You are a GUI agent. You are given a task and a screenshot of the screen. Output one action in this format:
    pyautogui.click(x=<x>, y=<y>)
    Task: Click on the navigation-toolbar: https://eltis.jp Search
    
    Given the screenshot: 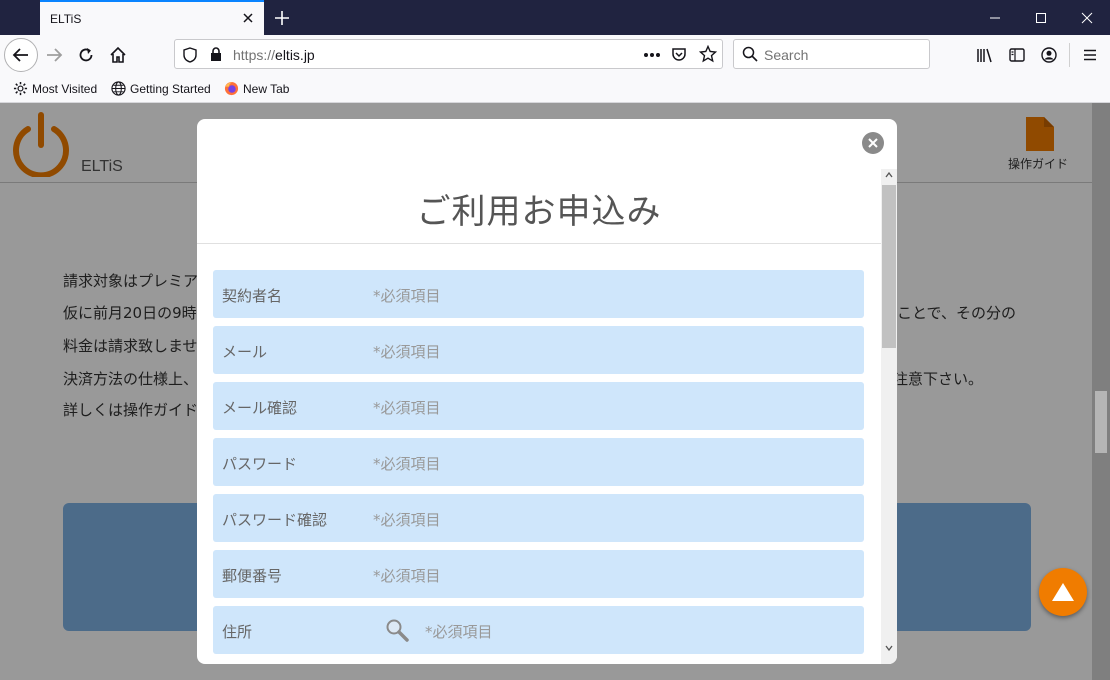 What is the action you would take?
    pyautogui.click(x=555, y=55)
    